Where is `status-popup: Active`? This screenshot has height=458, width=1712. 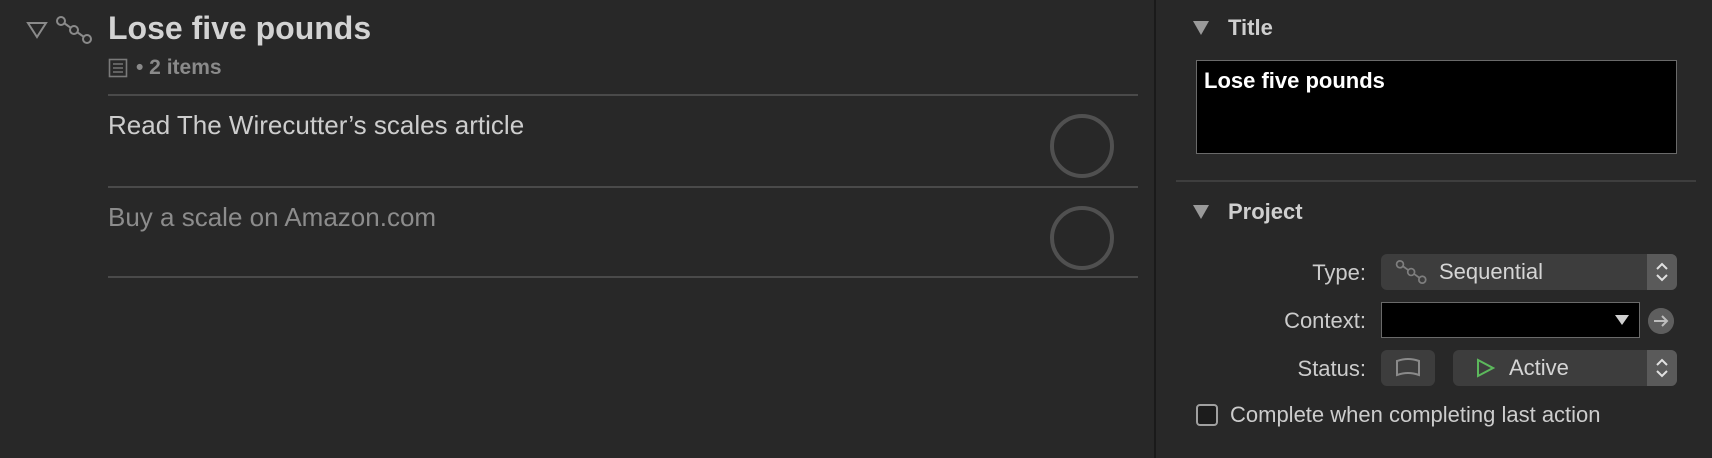
status-popup: Active is located at coordinates (1565, 368).